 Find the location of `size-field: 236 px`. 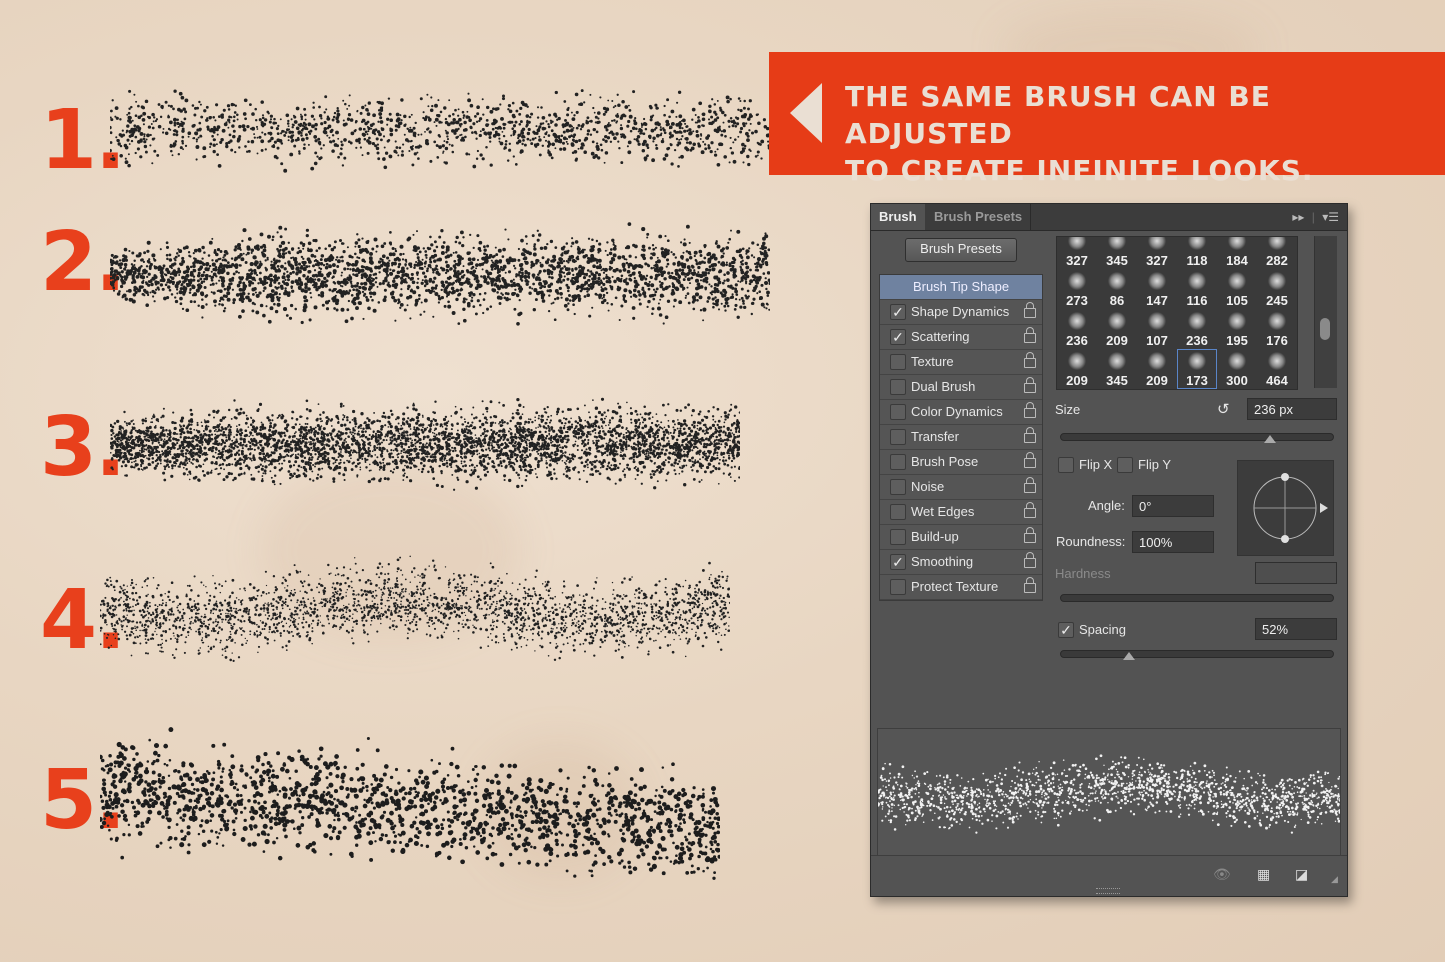

size-field: 236 px is located at coordinates (1292, 409).